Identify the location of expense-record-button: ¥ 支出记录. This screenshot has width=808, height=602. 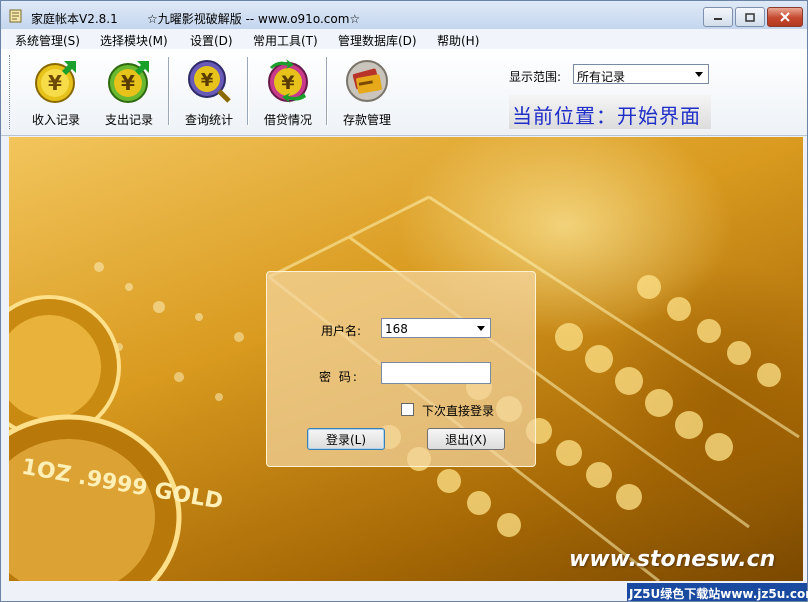
(129, 93).